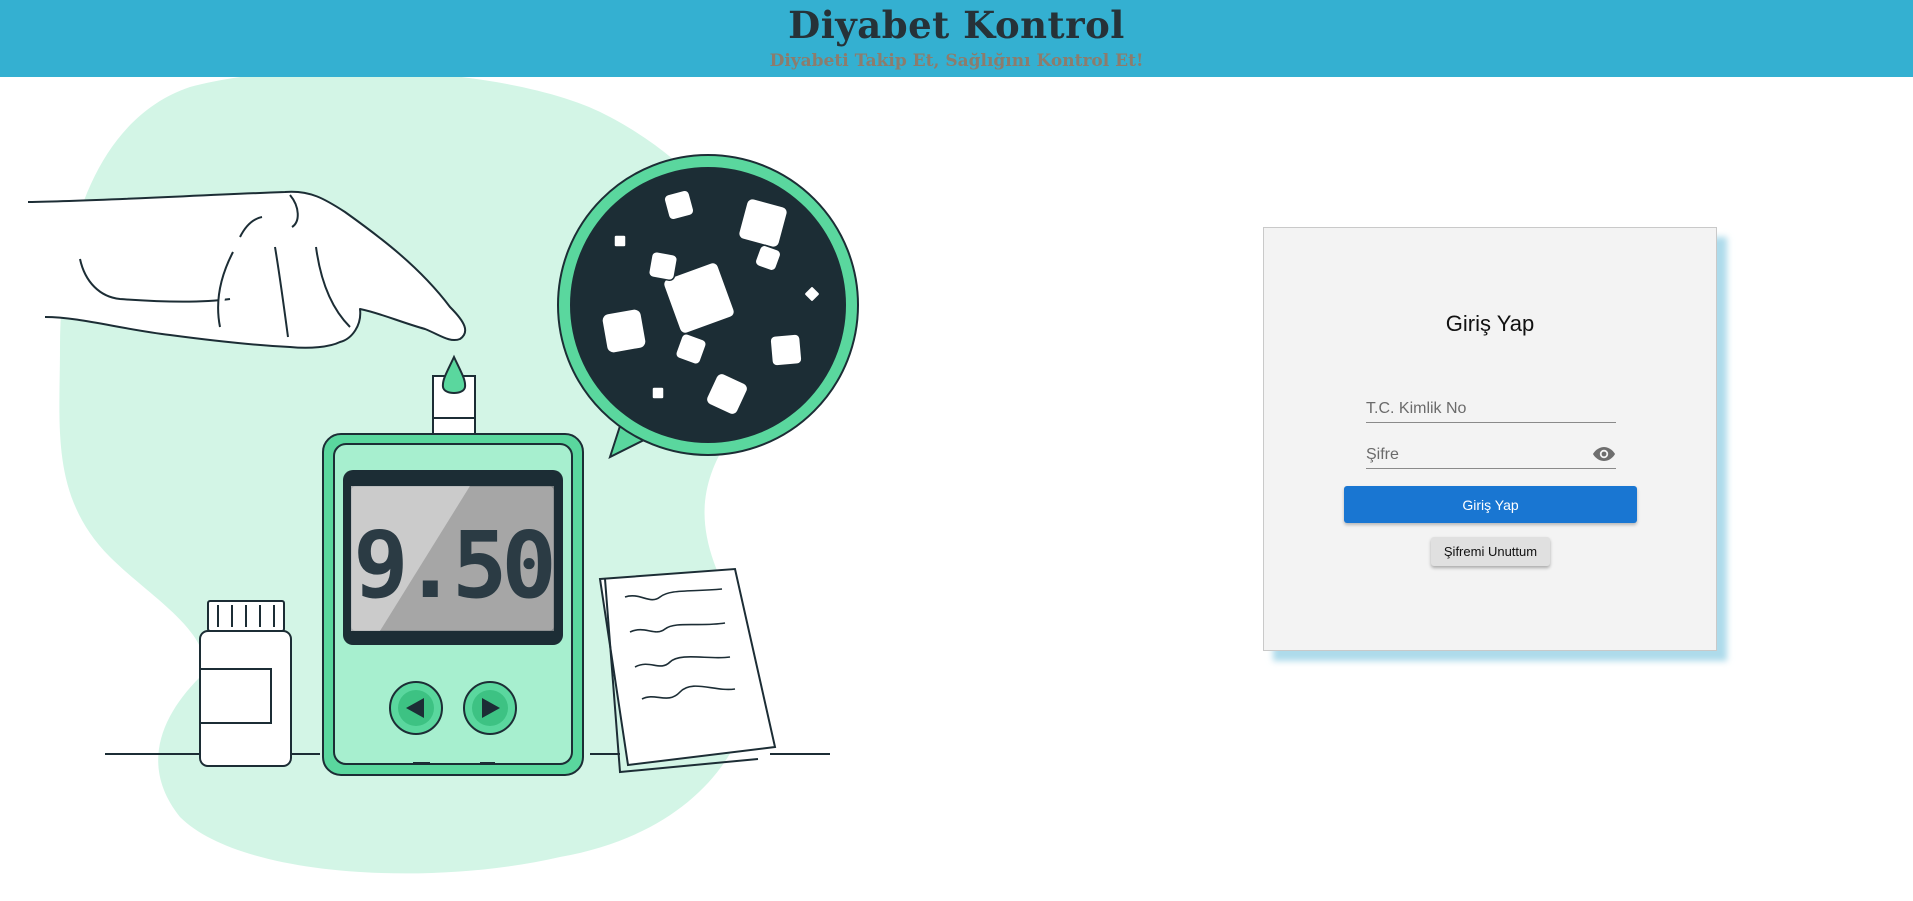 The image size is (1913, 901). What do you see at coordinates (708, 306) in the screenshot?
I see `sugar-cubes-bubble-icon` at bounding box center [708, 306].